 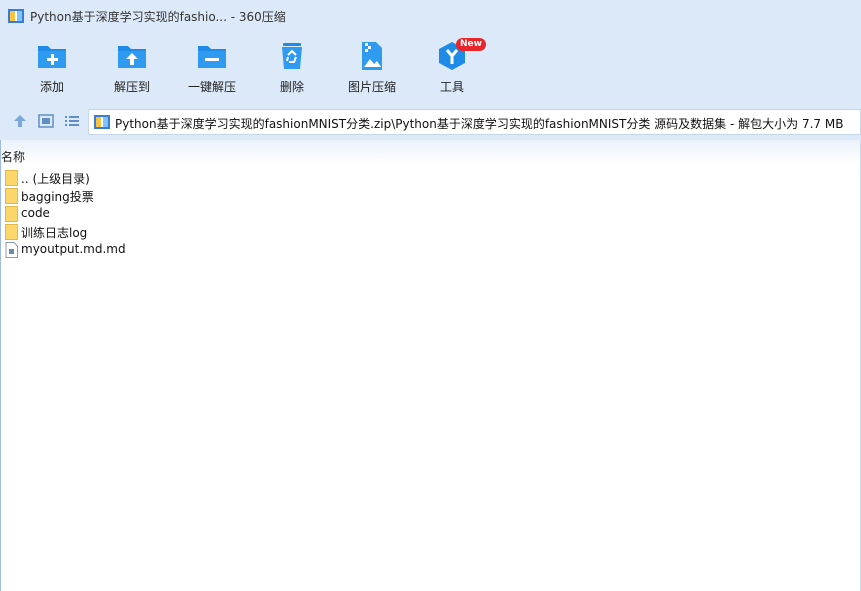 I want to click on toolbar: 添加 解压到 一键解压 删除 图片压缩 New 工具, so click(x=430, y=67).